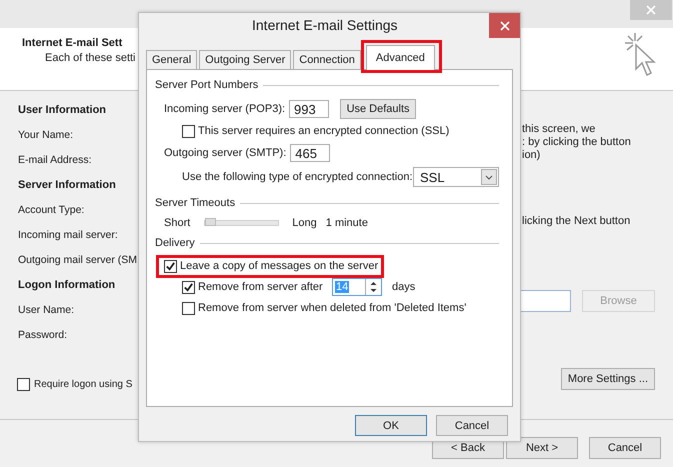  What do you see at coordinates (175, 243) in the screenshot?
I see `group-heading: Delivery` at bounding box center [175, 243].